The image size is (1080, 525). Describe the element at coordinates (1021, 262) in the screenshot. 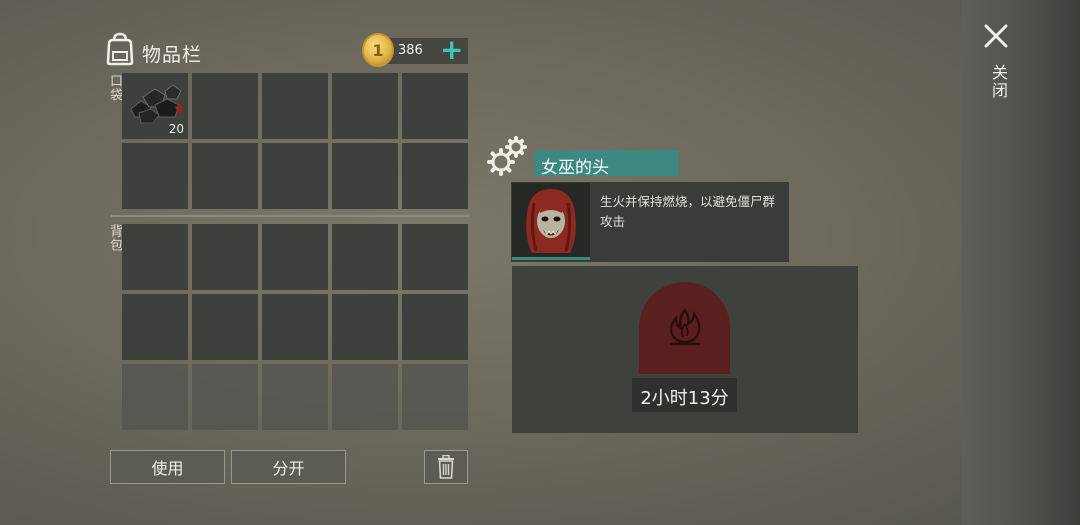

I see `side-strip` at that location.